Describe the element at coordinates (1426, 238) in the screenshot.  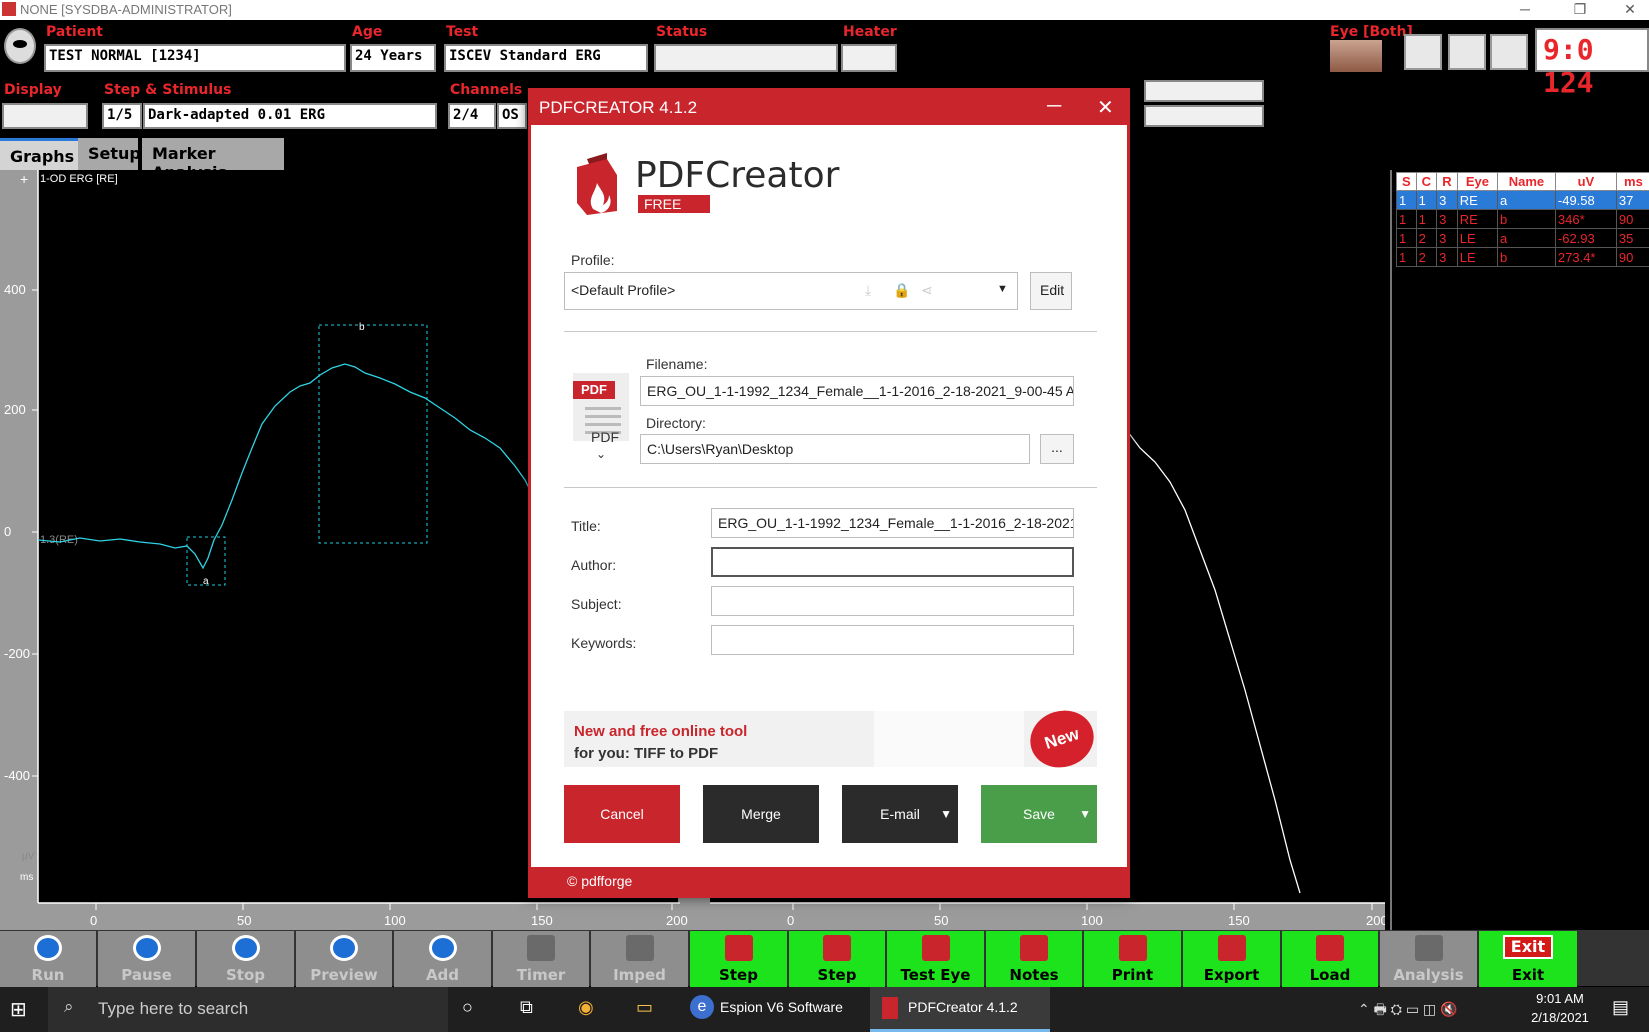
I see `results-cell: 2` at that location.